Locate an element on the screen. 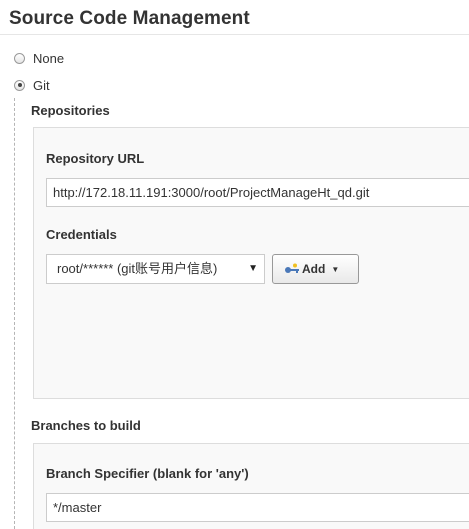 Image resolution: width=469 pixels, height=529 pixels. credentials-select: root/****** (git账号用户信息) ▼ is located at coordinates (155, 269).